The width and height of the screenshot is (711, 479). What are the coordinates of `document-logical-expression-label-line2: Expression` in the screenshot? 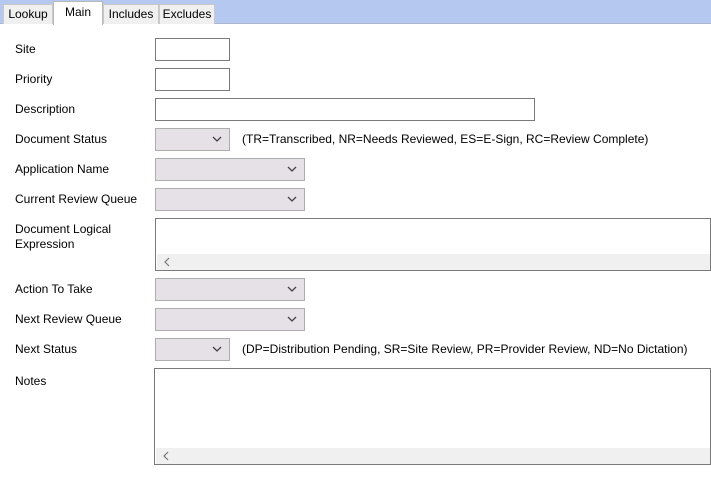 It's located at (45, 244).